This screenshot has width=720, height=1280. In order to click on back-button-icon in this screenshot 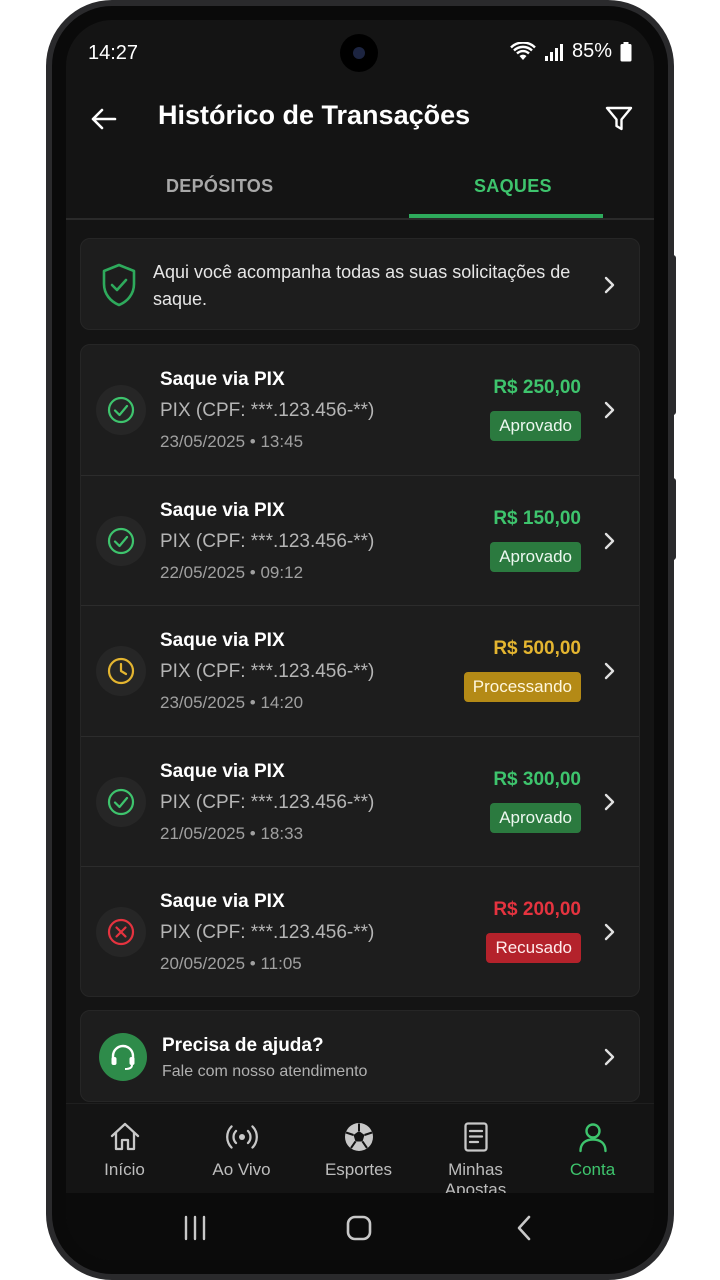, I will do `click(525, 1228)`.